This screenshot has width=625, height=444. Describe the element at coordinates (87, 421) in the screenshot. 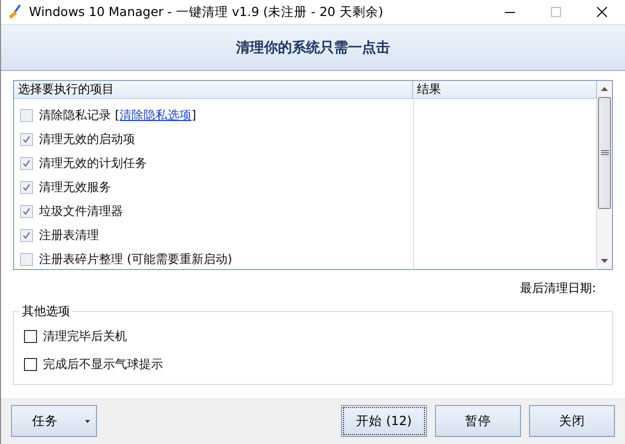

I see `caret-icon` at that location.